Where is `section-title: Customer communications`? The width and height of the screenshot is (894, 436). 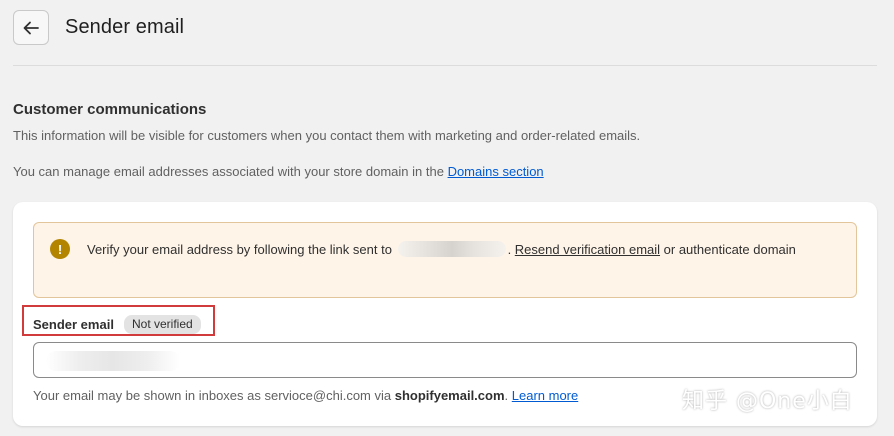
section-title: Customer communications is located at coordinates (110, 109).